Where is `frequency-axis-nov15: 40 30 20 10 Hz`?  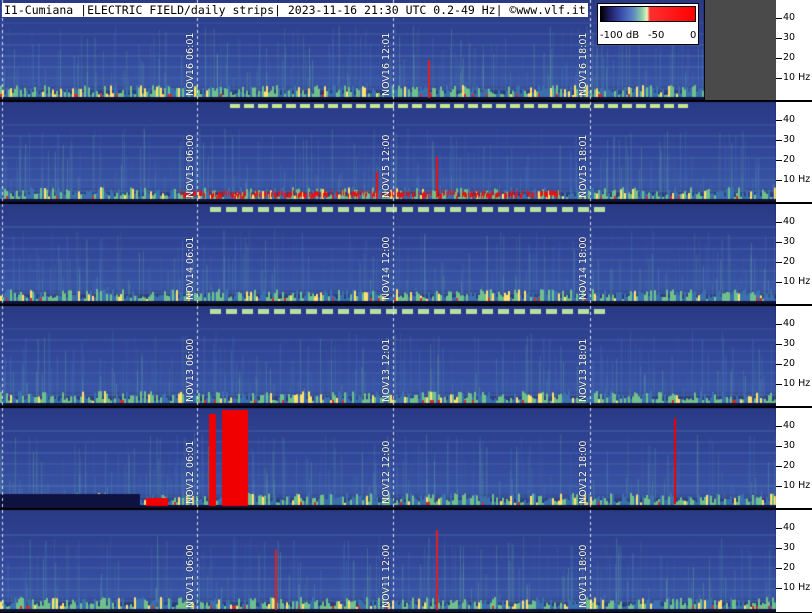 frequency-axis-nov15: 40 30 20 10 Hz is located at coordinates (794, 152).